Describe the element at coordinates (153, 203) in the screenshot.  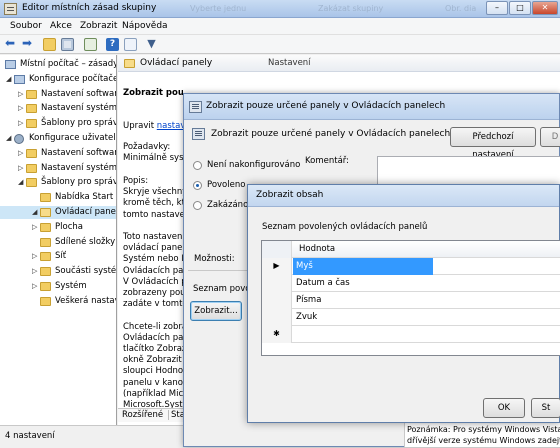
I see `description-line: kromě těch, kte` at that location.